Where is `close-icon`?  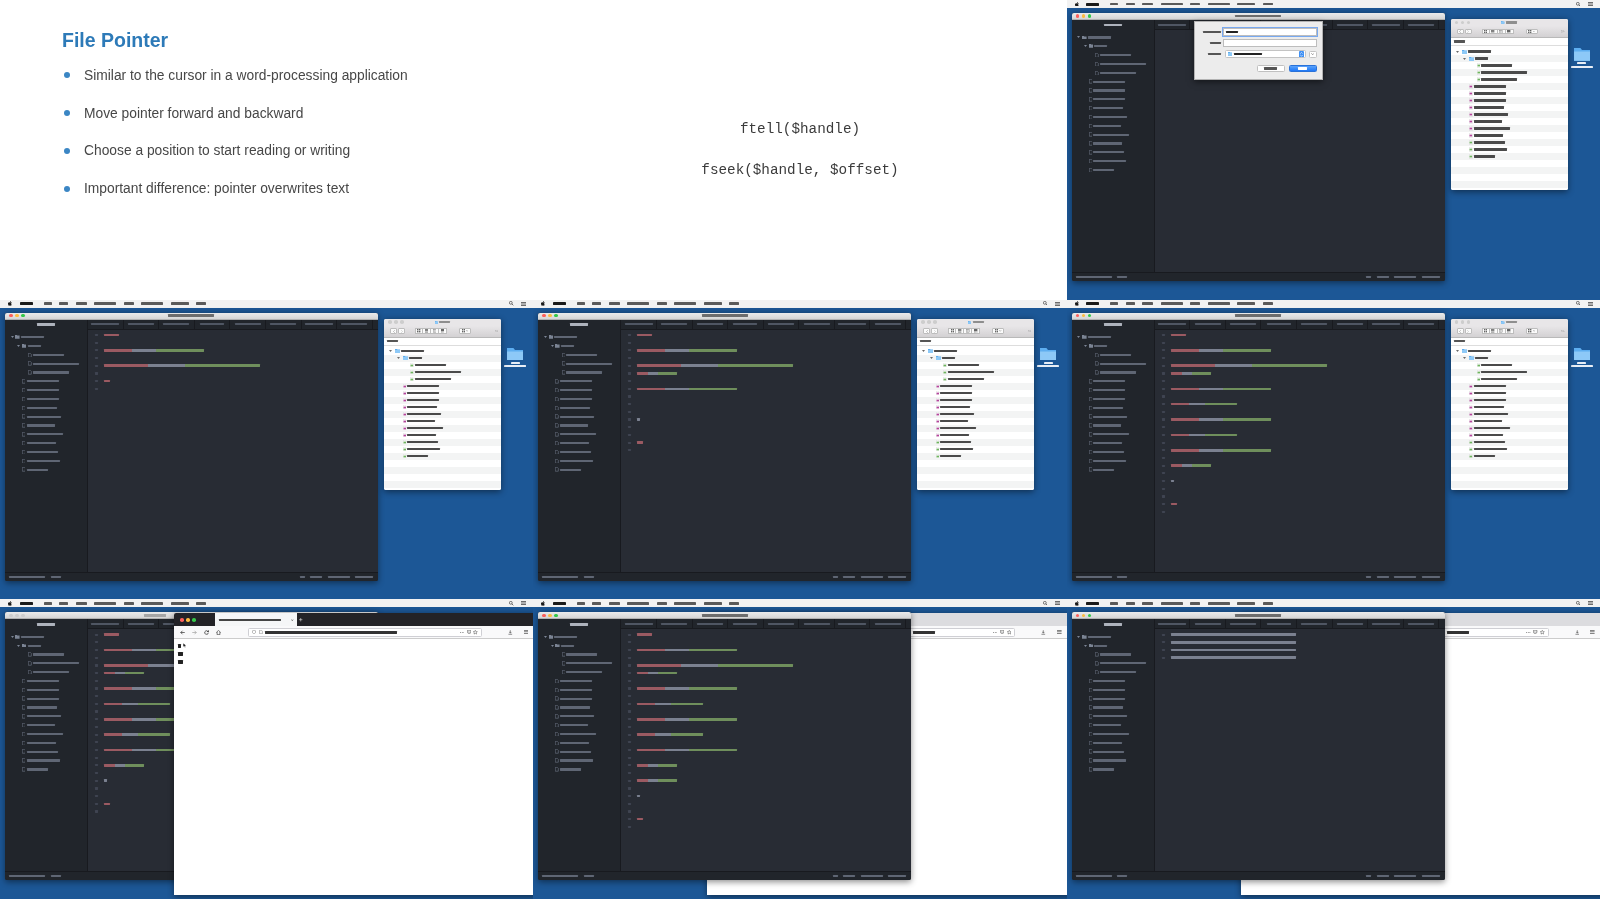
close-icon is located at coordinates (292, 620).